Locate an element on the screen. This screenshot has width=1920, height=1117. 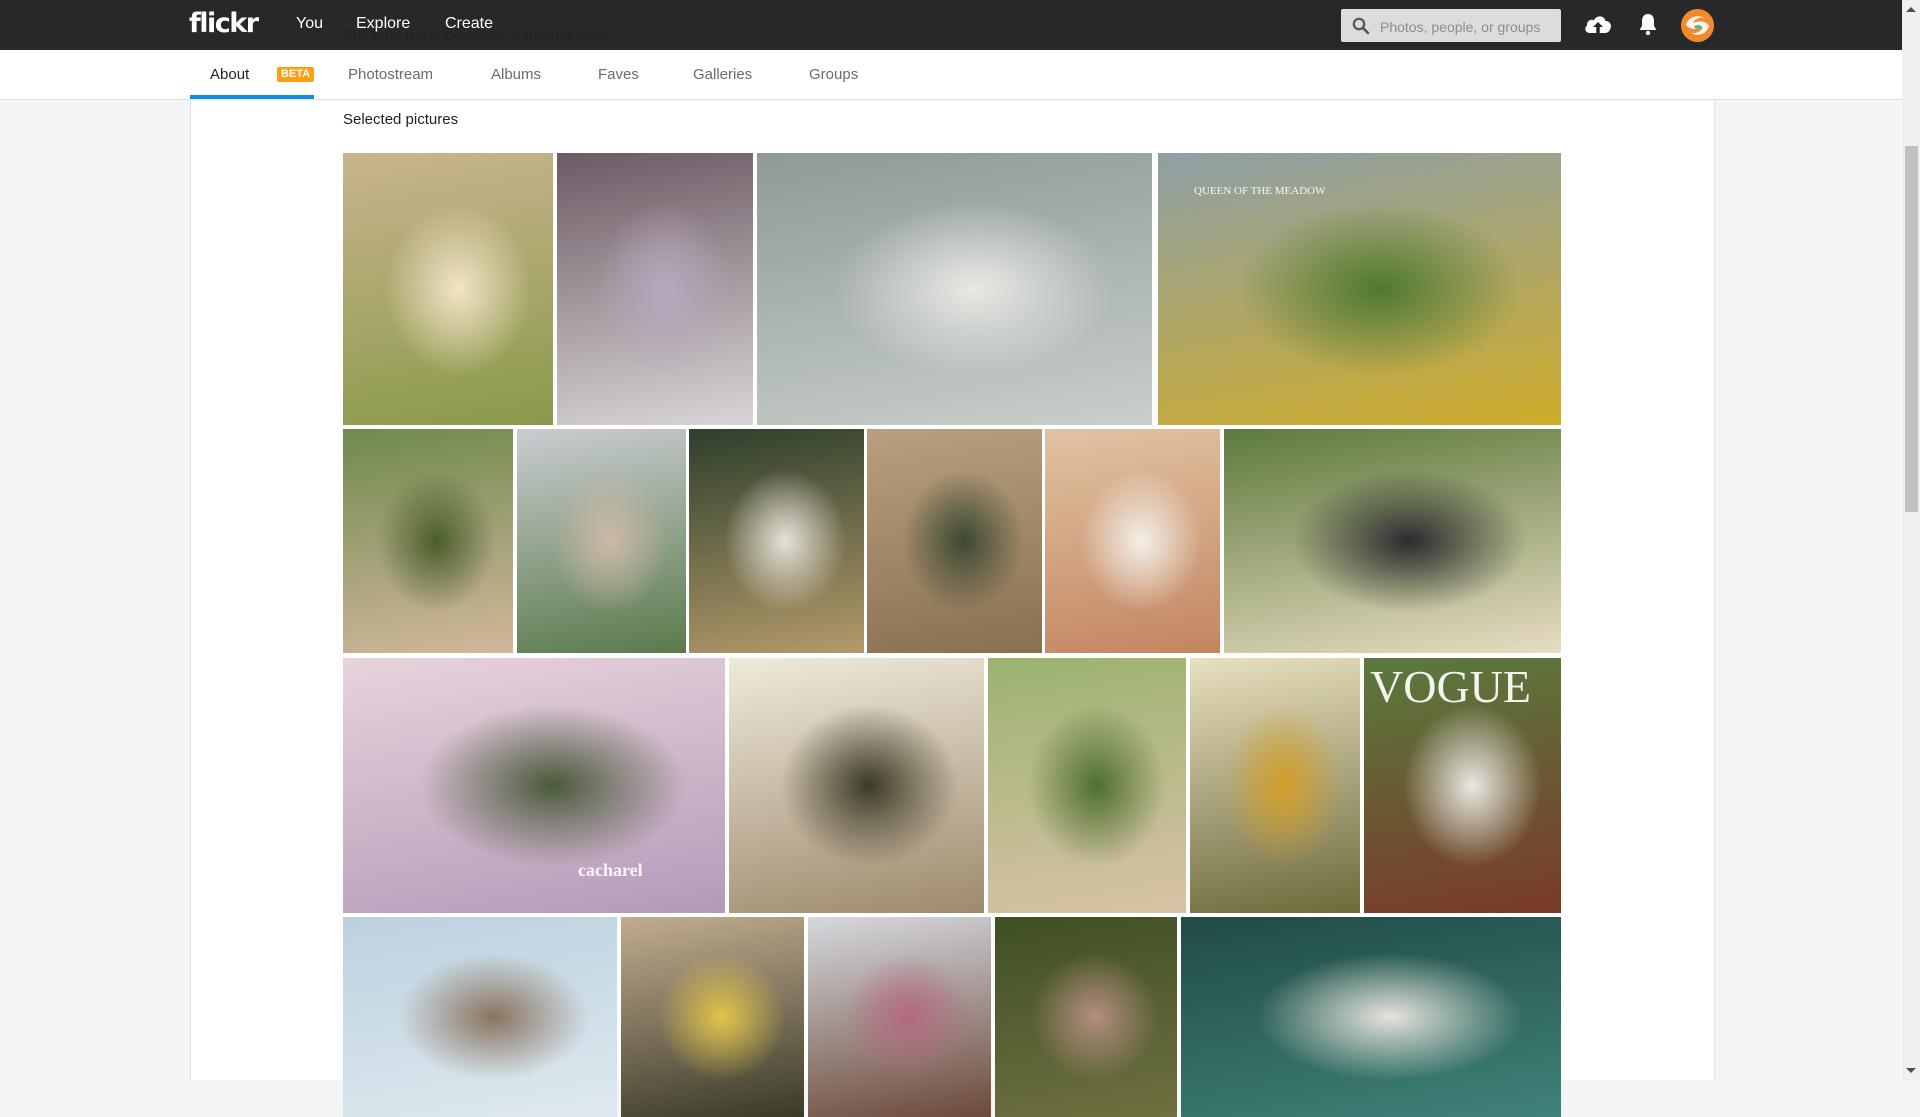
active-tab-indicator is located at coordinates (252, 97).